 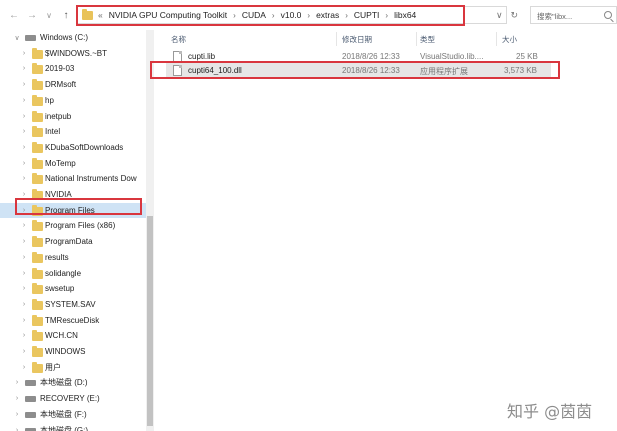 I want to click on tree-item-label: WINDOWS, so click(x=65, y=351).